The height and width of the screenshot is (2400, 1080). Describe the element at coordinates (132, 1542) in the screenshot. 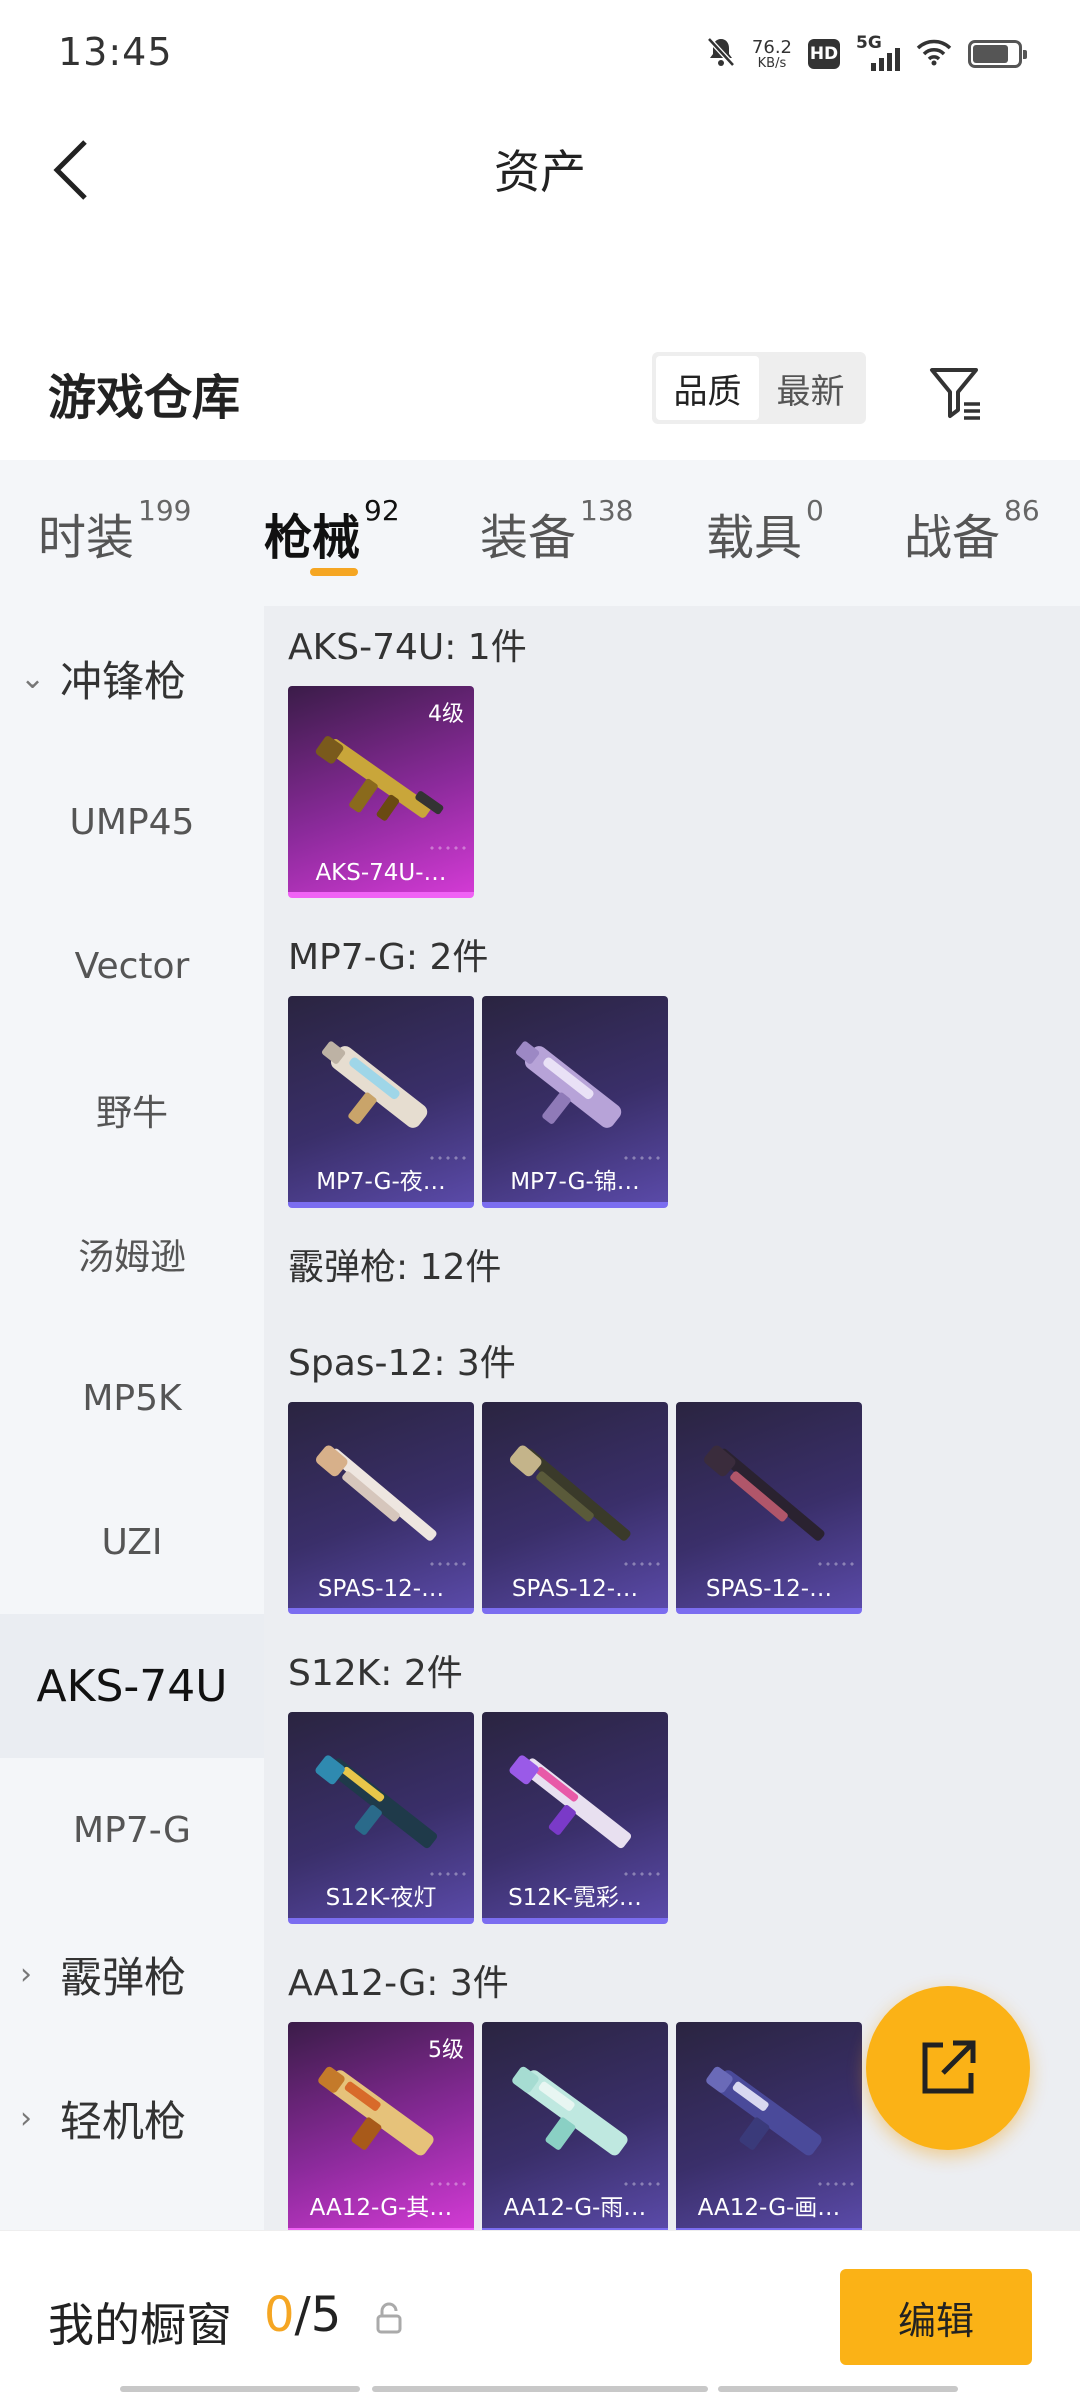

I see `sidebar-item-uzi: UZI` at that location.